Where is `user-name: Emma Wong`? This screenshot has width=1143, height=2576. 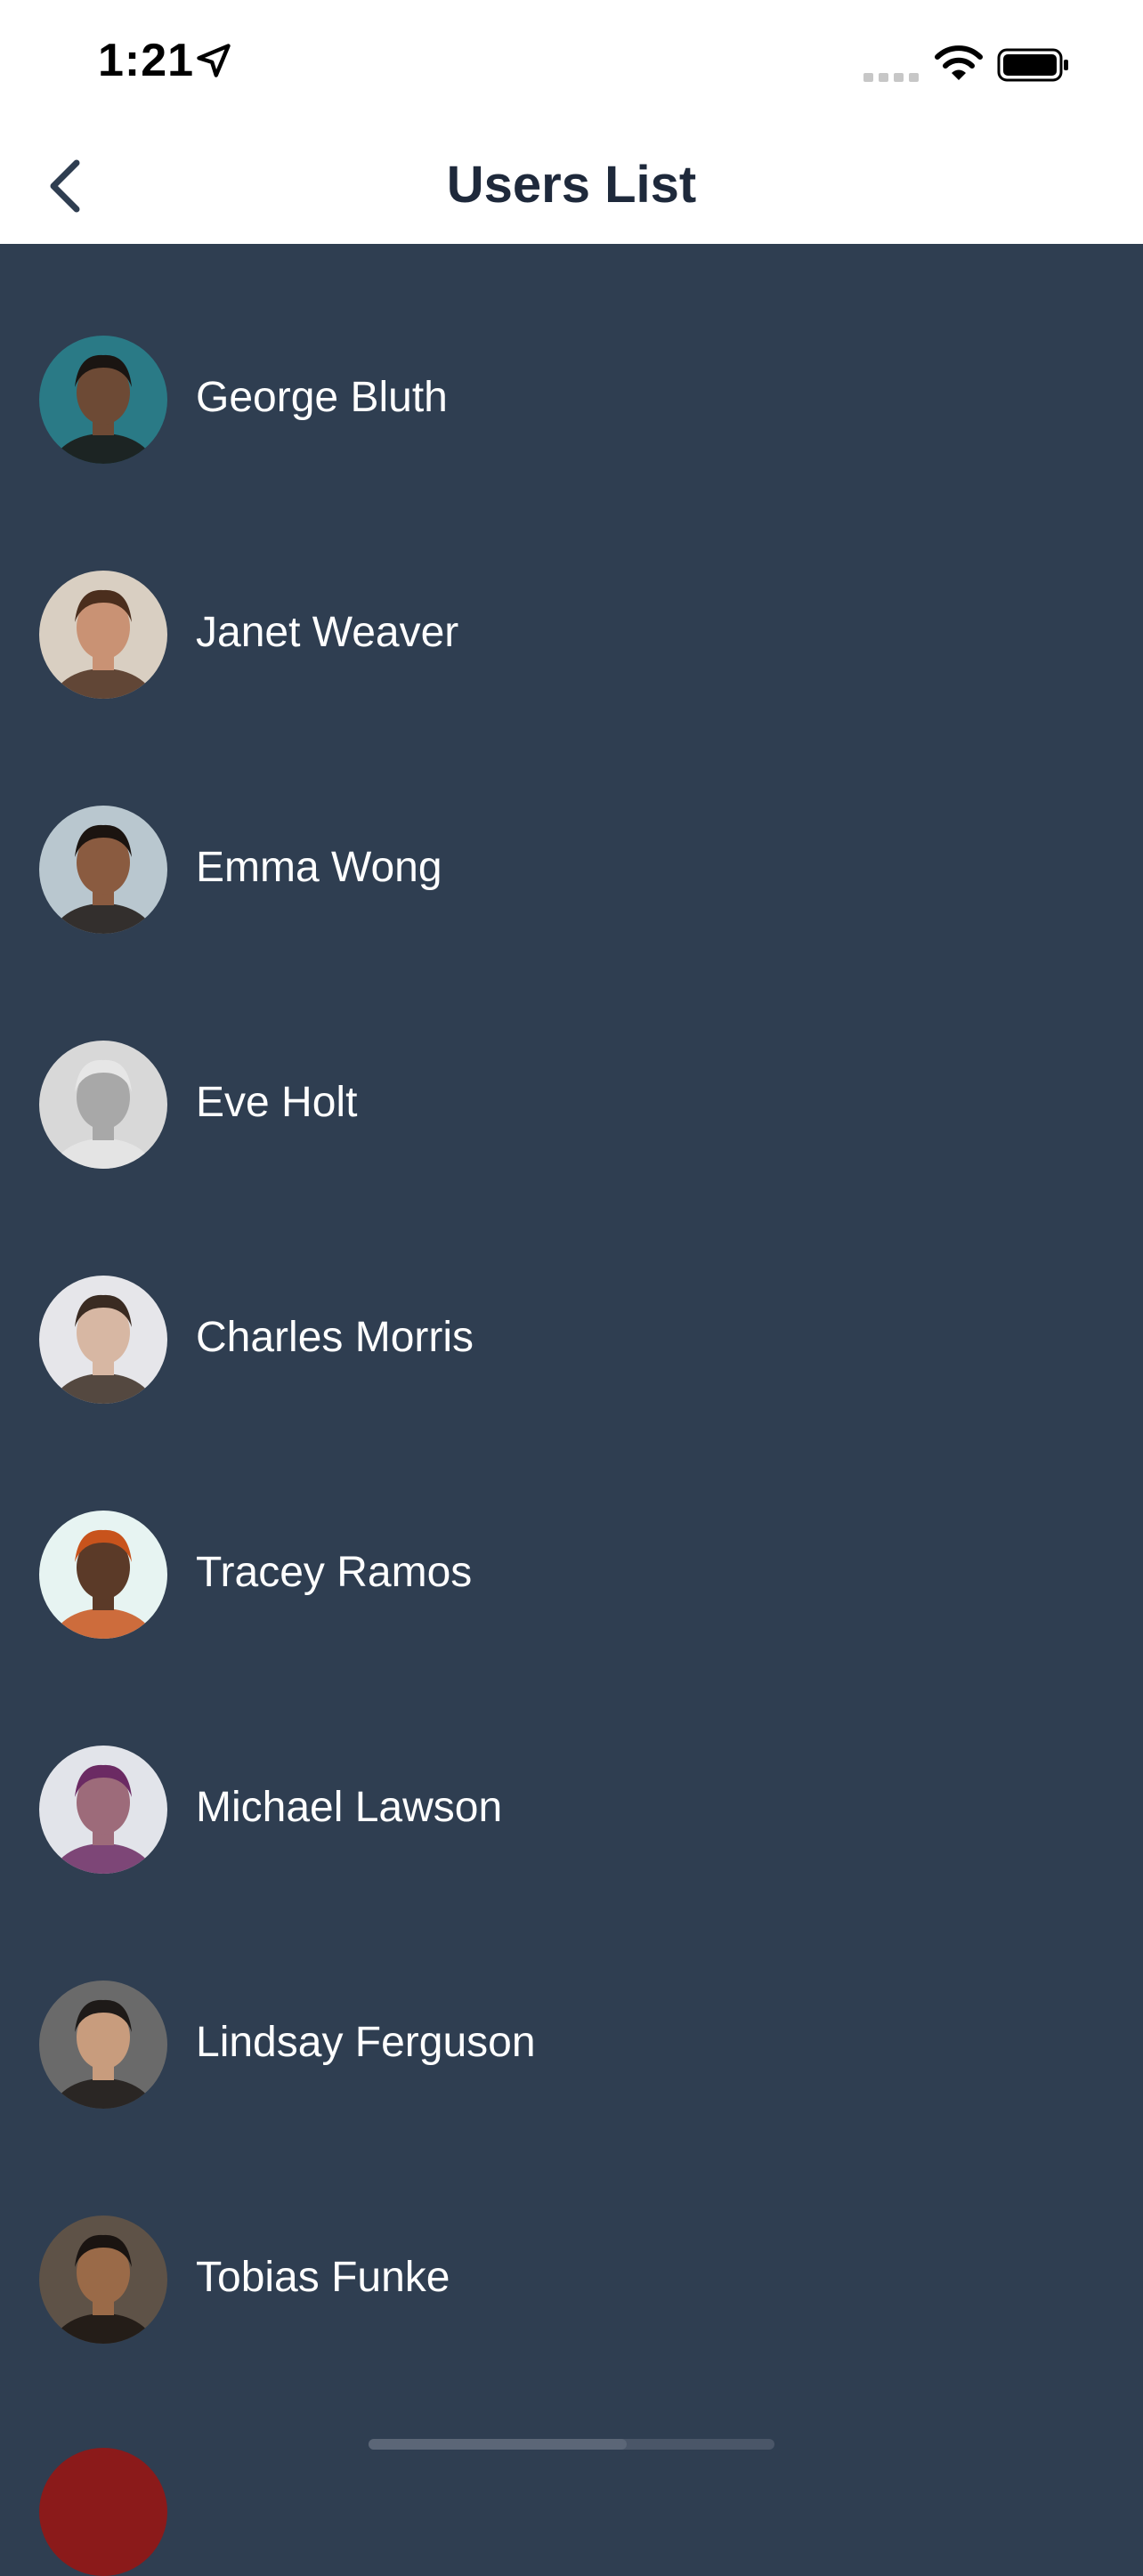
user-name: Emma Wong is located at coordinates (319, 868).